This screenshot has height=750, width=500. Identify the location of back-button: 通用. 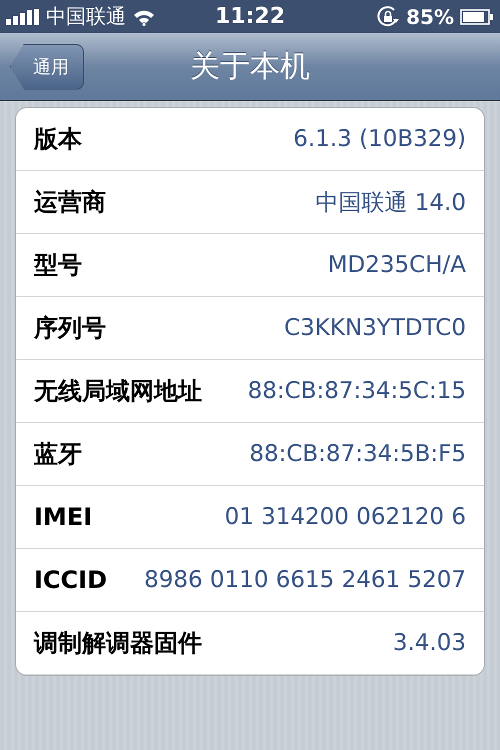
(47, 67).